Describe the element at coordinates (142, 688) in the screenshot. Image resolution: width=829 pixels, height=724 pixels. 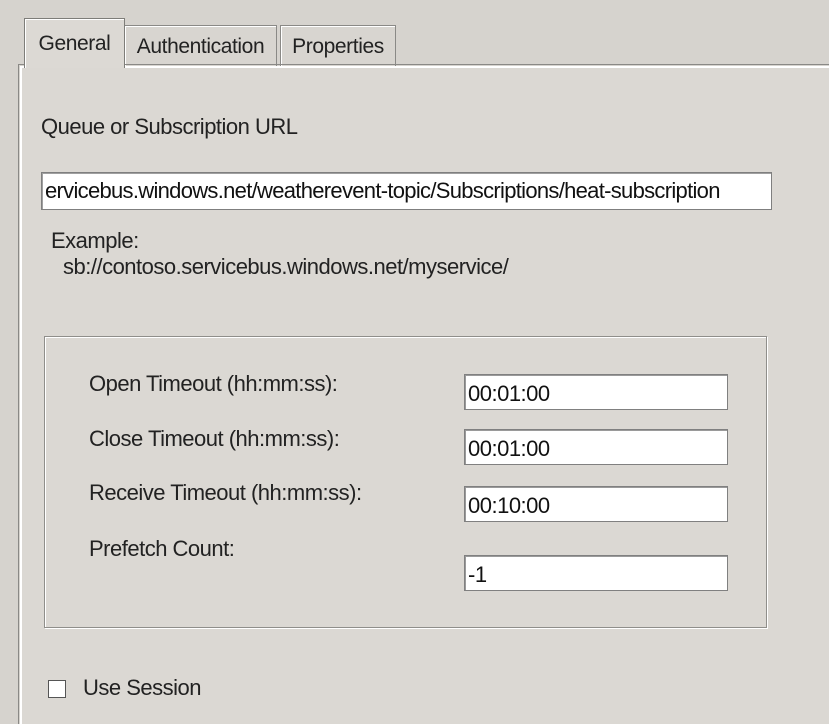
I see `use-session-label: Use Session` at that location.